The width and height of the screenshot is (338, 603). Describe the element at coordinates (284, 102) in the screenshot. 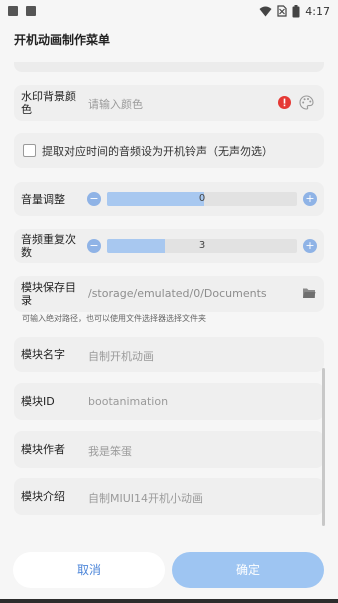

I see `error-icon` at that location.